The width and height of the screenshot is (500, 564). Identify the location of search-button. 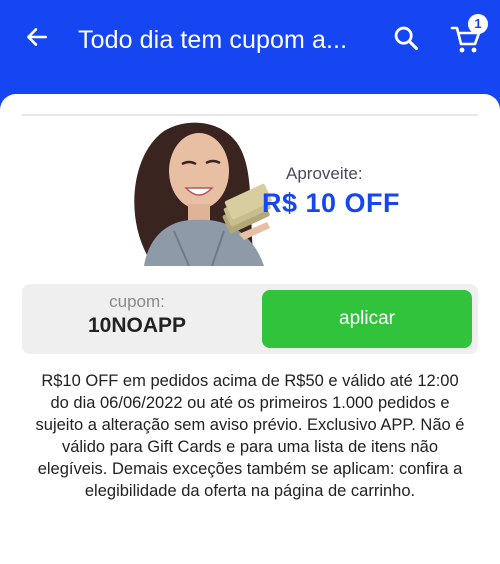
(406, 38).